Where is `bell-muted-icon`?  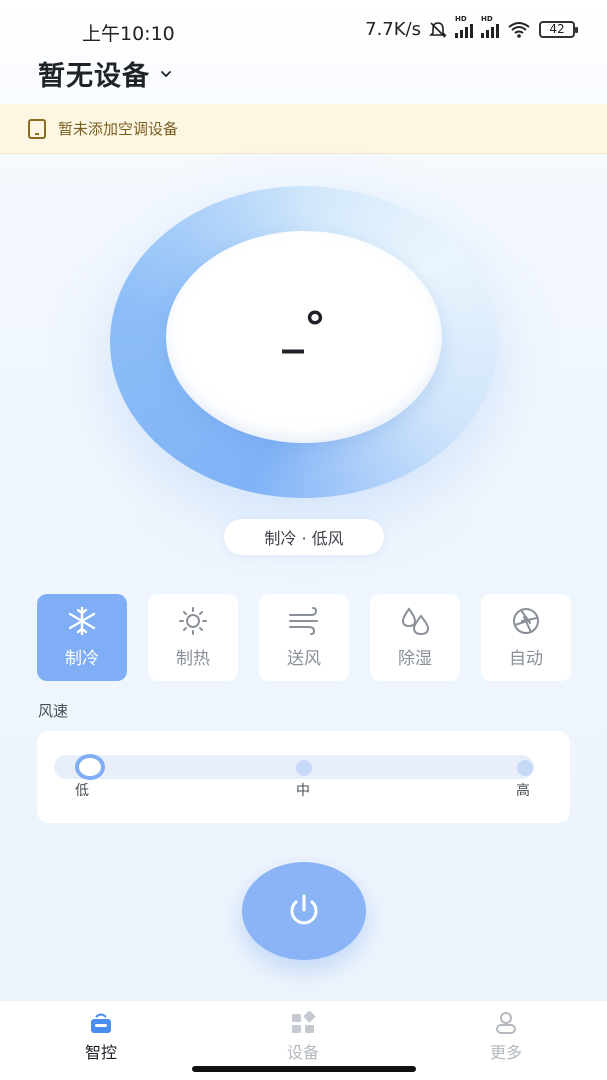
bell-muted-icon is located at coordinates (438, 29).